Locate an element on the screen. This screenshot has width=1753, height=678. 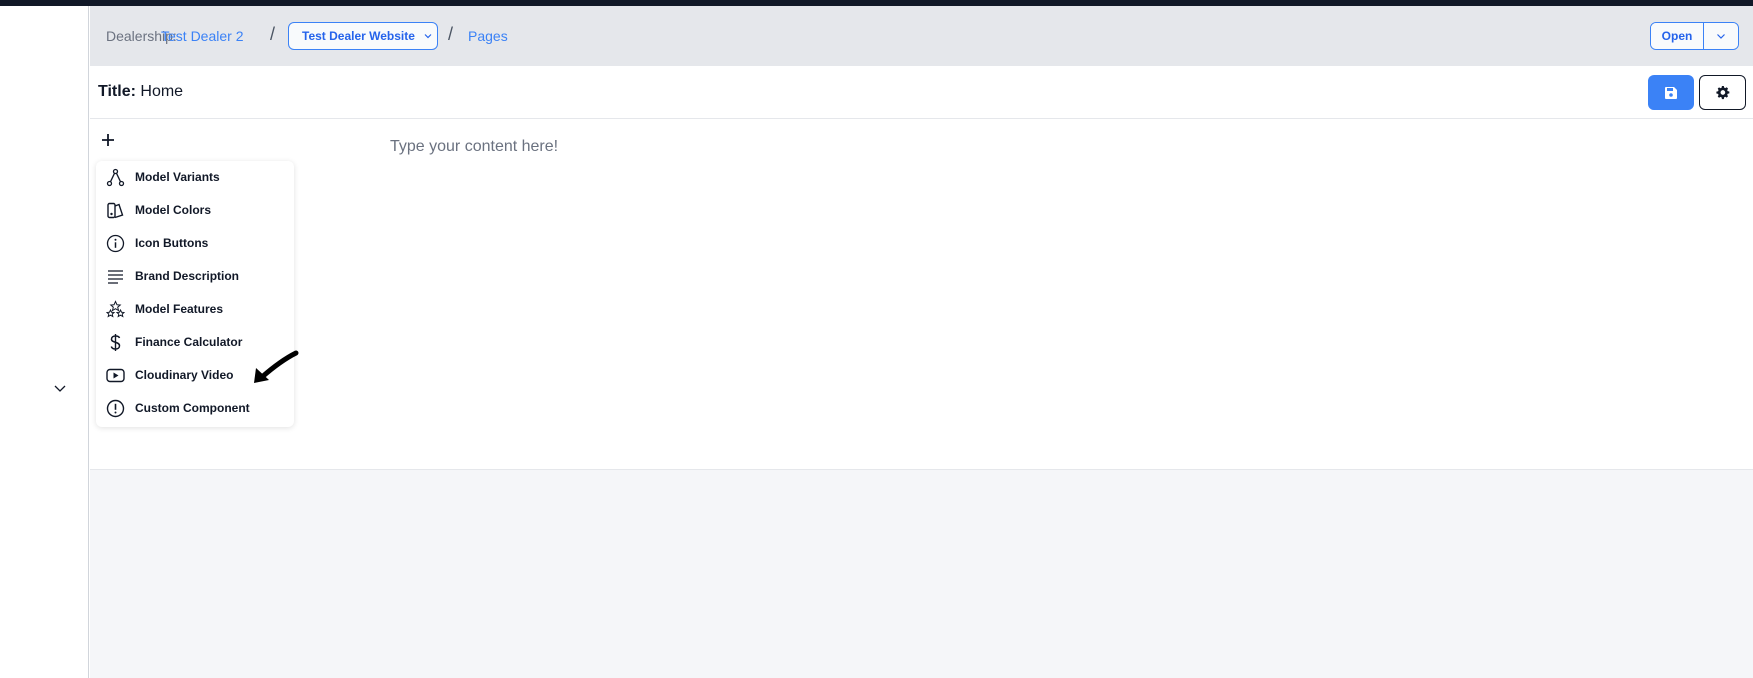
floppy-disk-icon is located at coordinates (1671, 92).